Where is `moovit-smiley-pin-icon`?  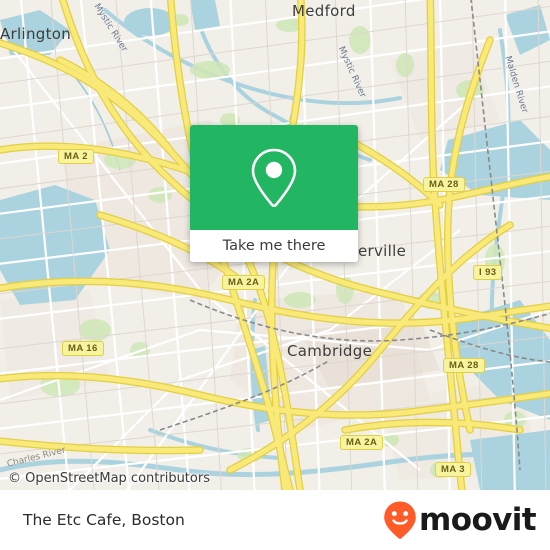 moovit-smiley-pin-icon is located at coordinates (400, 520).